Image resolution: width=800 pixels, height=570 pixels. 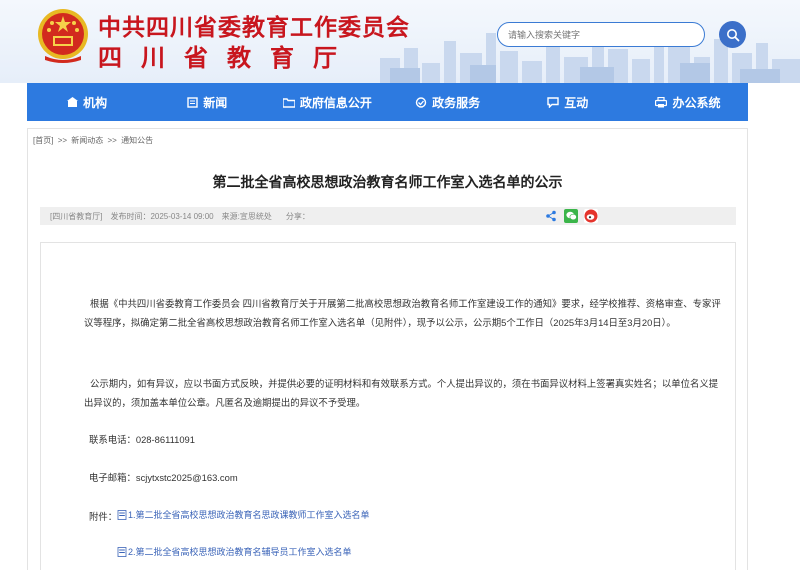 I want to click on folder-icon, so click(x=288, y=102).